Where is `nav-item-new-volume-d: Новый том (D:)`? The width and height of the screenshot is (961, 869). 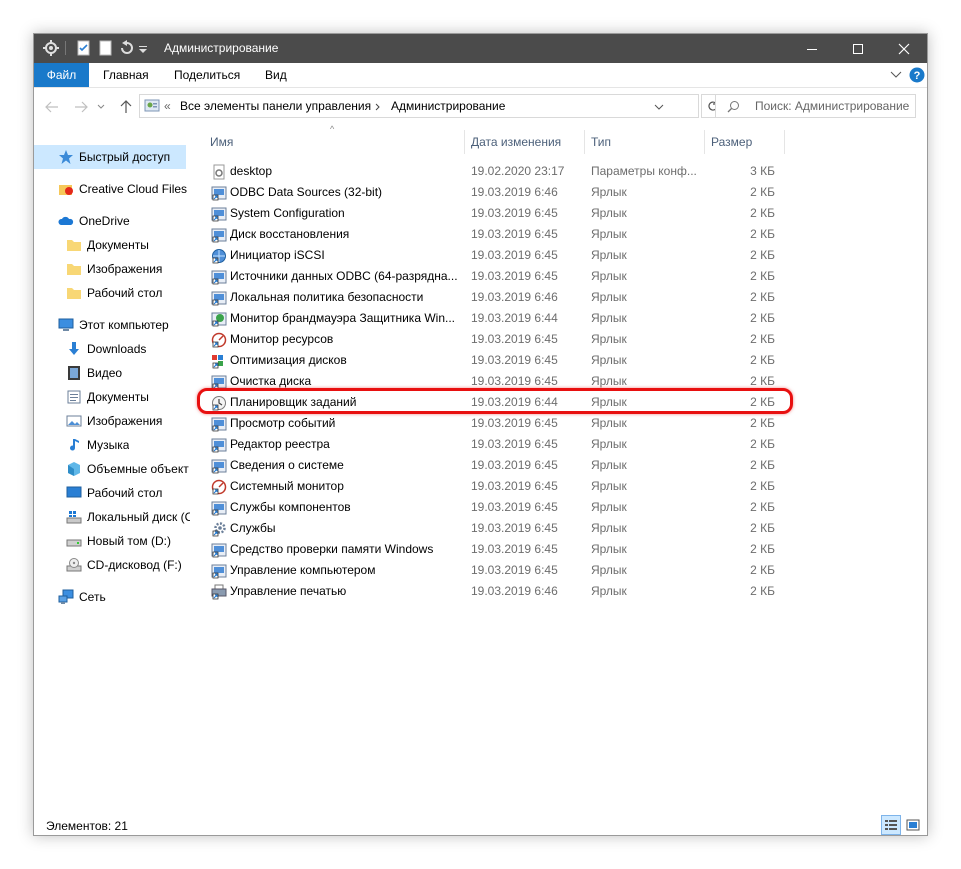
nav-item-new-volume-d: Новый том (D:) is located at coordinates (118, 541).